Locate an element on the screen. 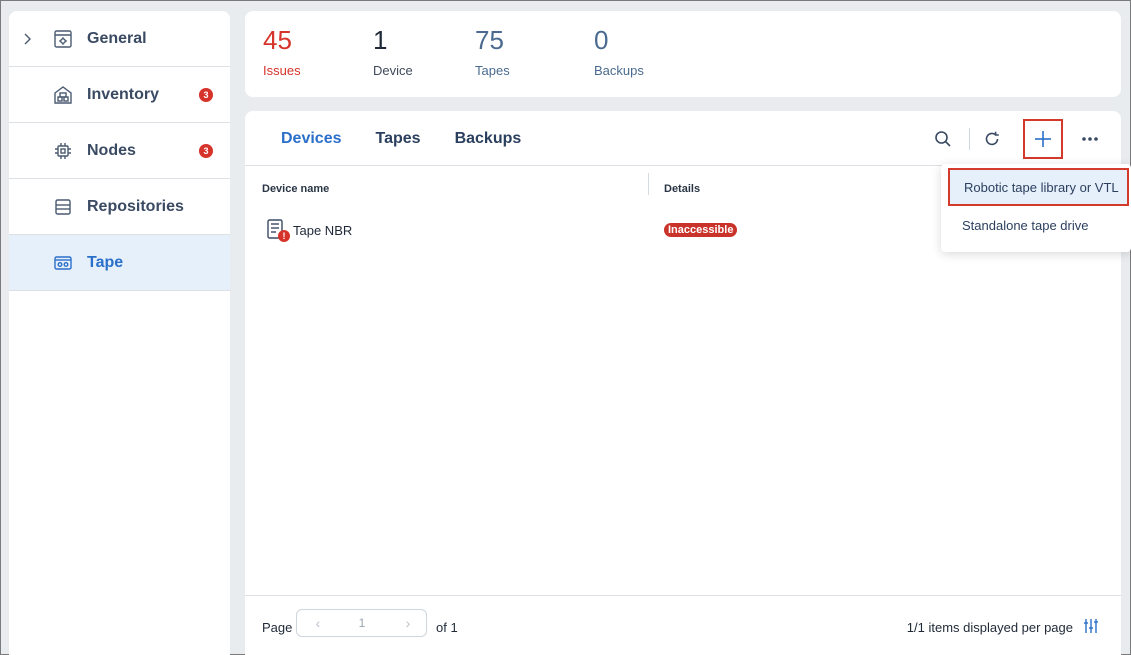 This screenshot has height=655, width=1131. add-device-button is located at coordinates (1043, 139).